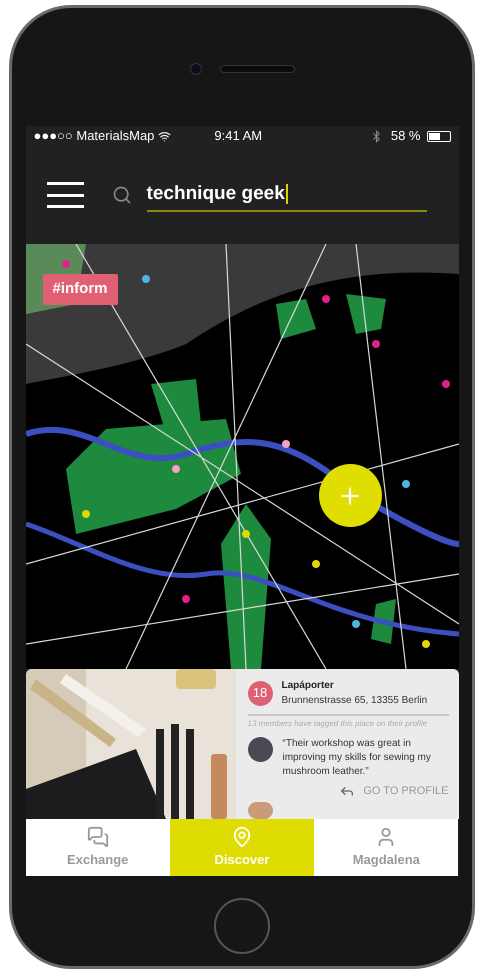 Image resolution: width=483 pixels, height=973 pixels. Describe the element at coordinates (286, 195) in the screenshot. I see `search-field: technique geek` at that location.